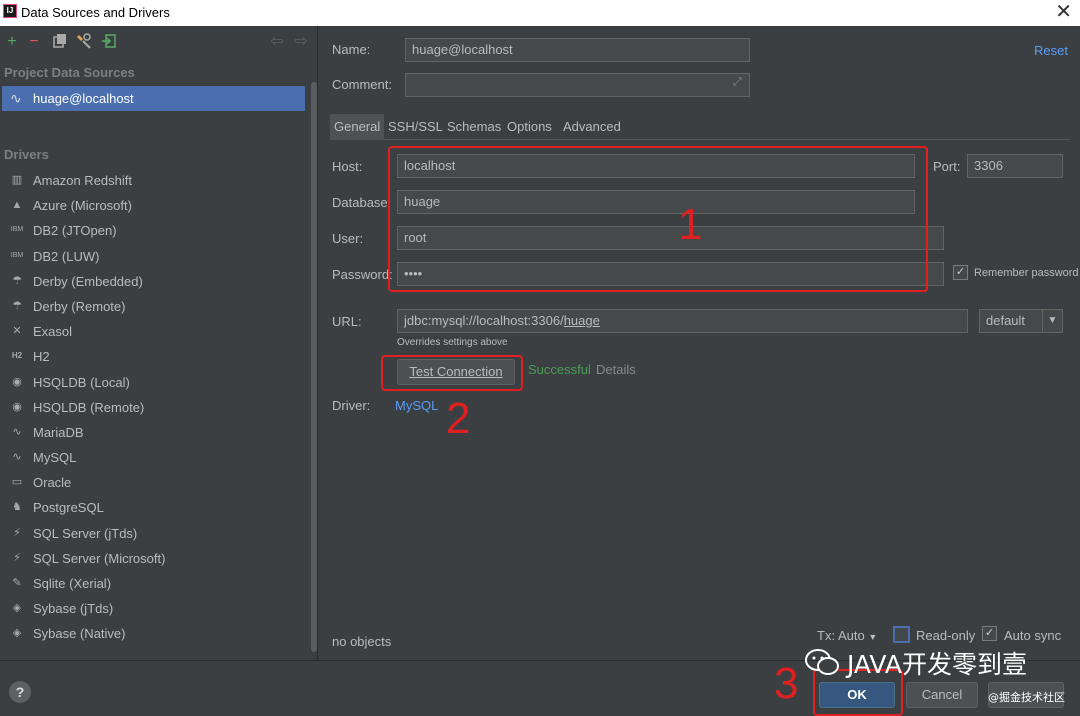 This screenshot has width=1080, height=716. I want to click on import-icon, so click(109, 42).